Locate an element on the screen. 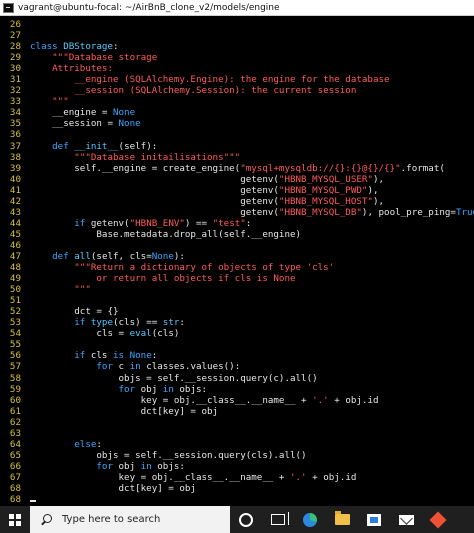 This screenshot has height=533, width=474. code-token: """ is located at coordinates (60, 290).